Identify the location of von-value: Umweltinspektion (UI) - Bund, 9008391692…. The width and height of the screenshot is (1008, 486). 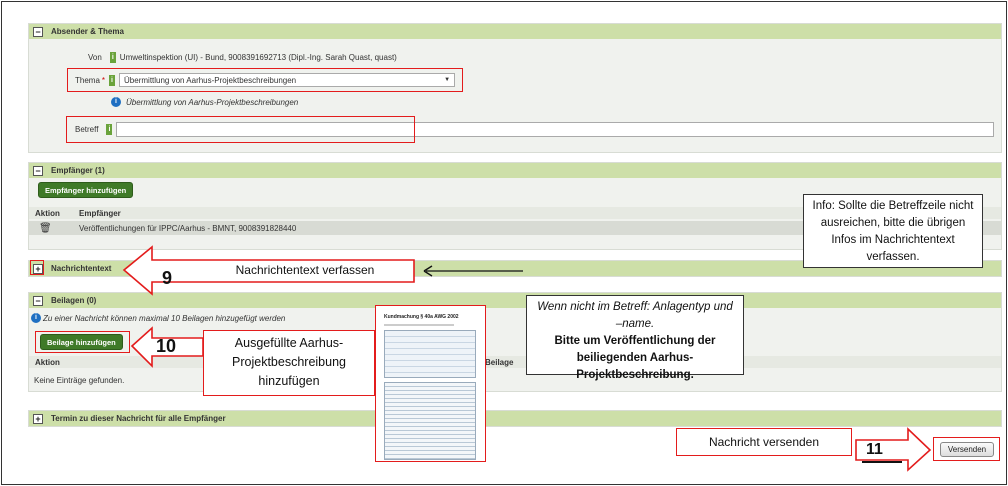
(258, 57).